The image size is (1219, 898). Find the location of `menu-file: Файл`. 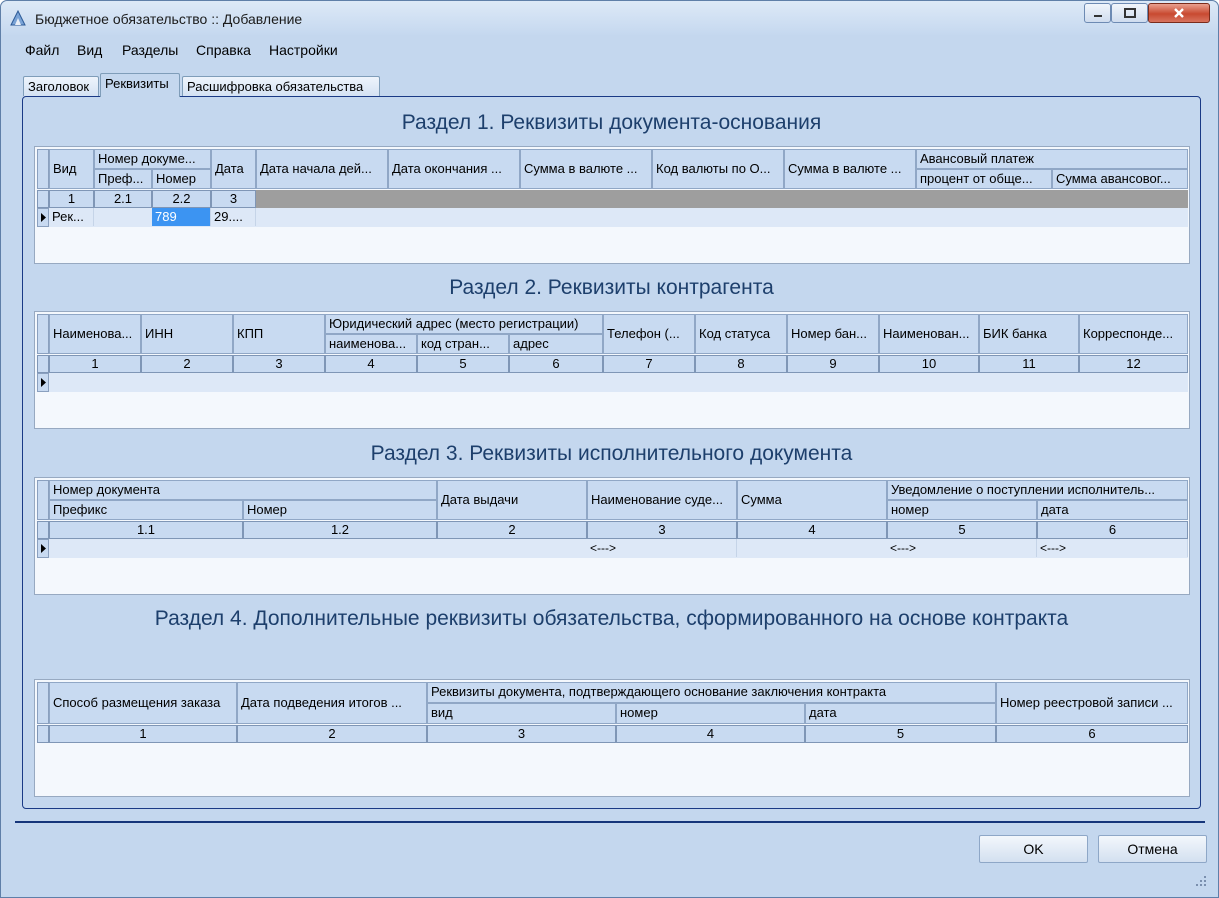

menu-file: Файл is located at coordinates (42, 50).